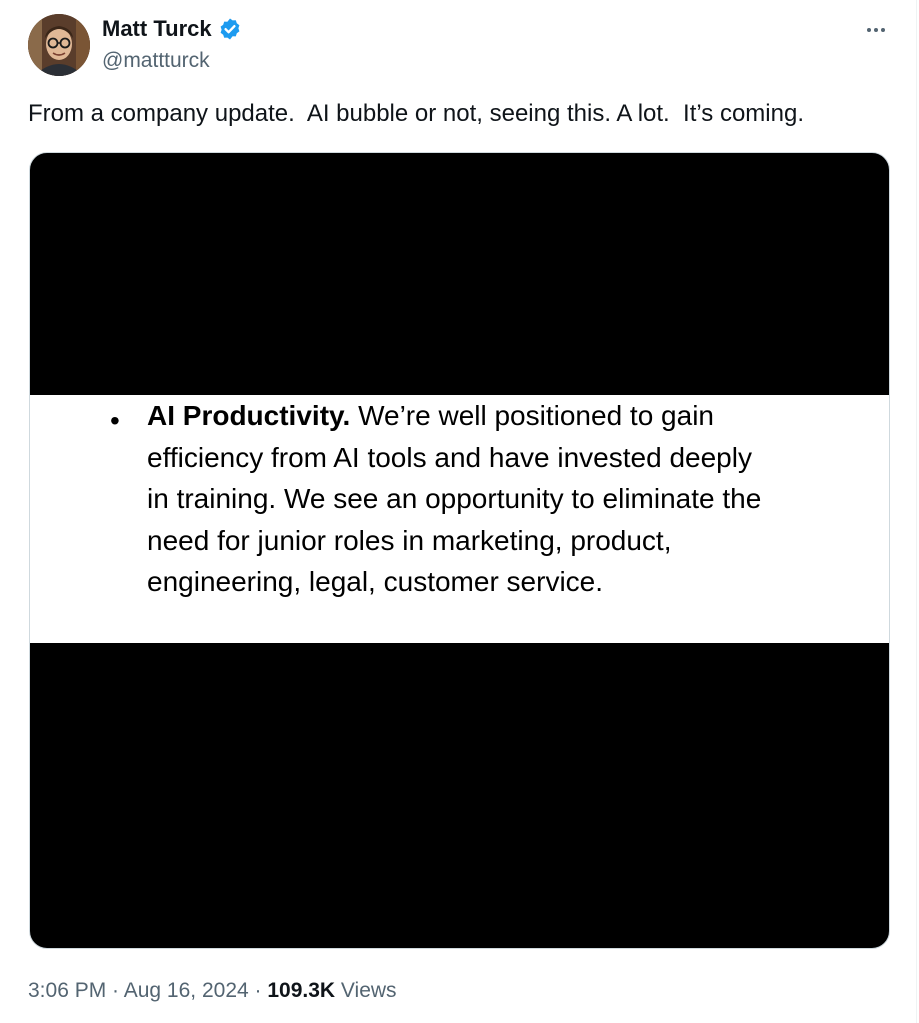 The width and height of the screenshot is (919, 1023). I want to click on timestamp-time: 3:06 PM, so click(67, 990).